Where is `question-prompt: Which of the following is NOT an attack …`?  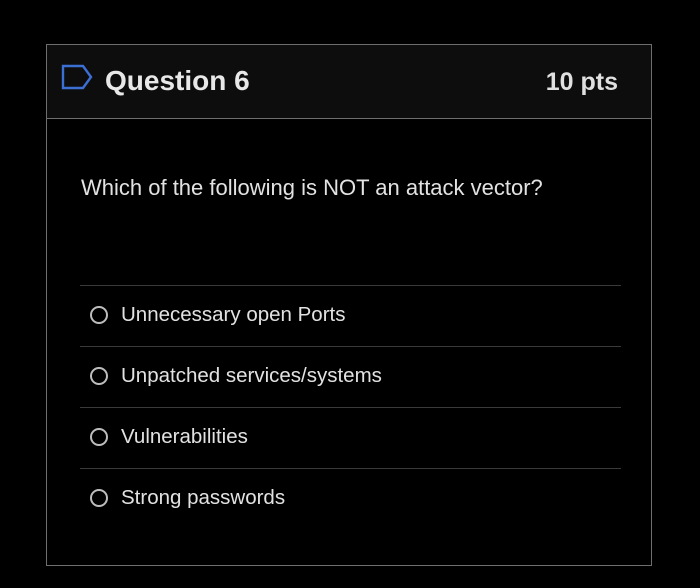
question-prompt: Which of the following is NOT an attack … is located at coordinates (312, 187).